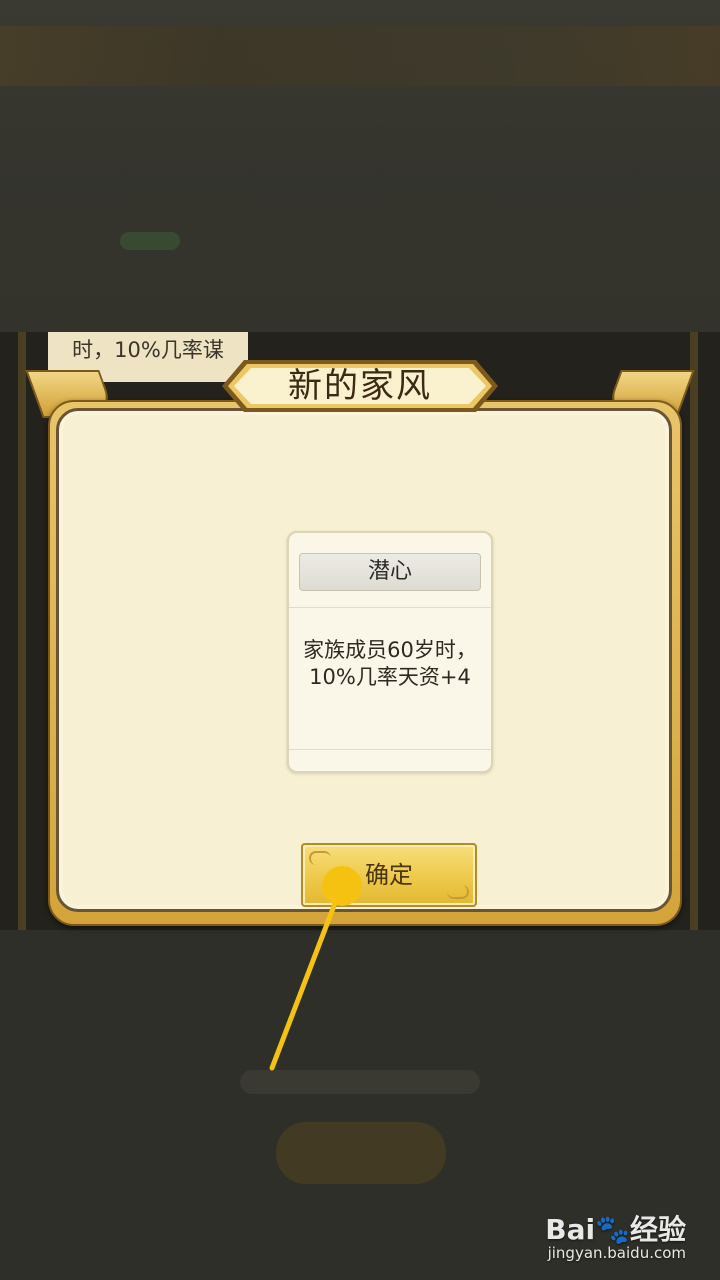  Describe the element at coordinates (616, 1253) in the screenshot. I see `watermark-url: jingyan.baidu.com` at that location.